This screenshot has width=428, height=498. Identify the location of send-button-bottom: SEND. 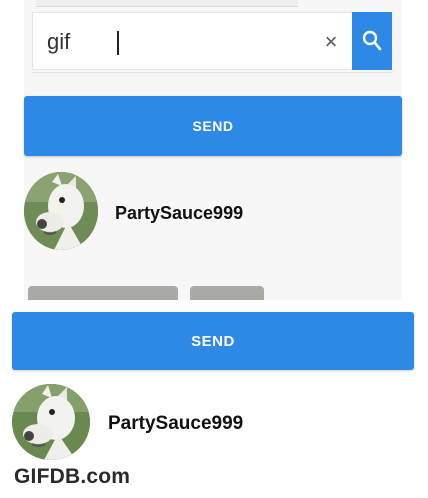
(213, 341).